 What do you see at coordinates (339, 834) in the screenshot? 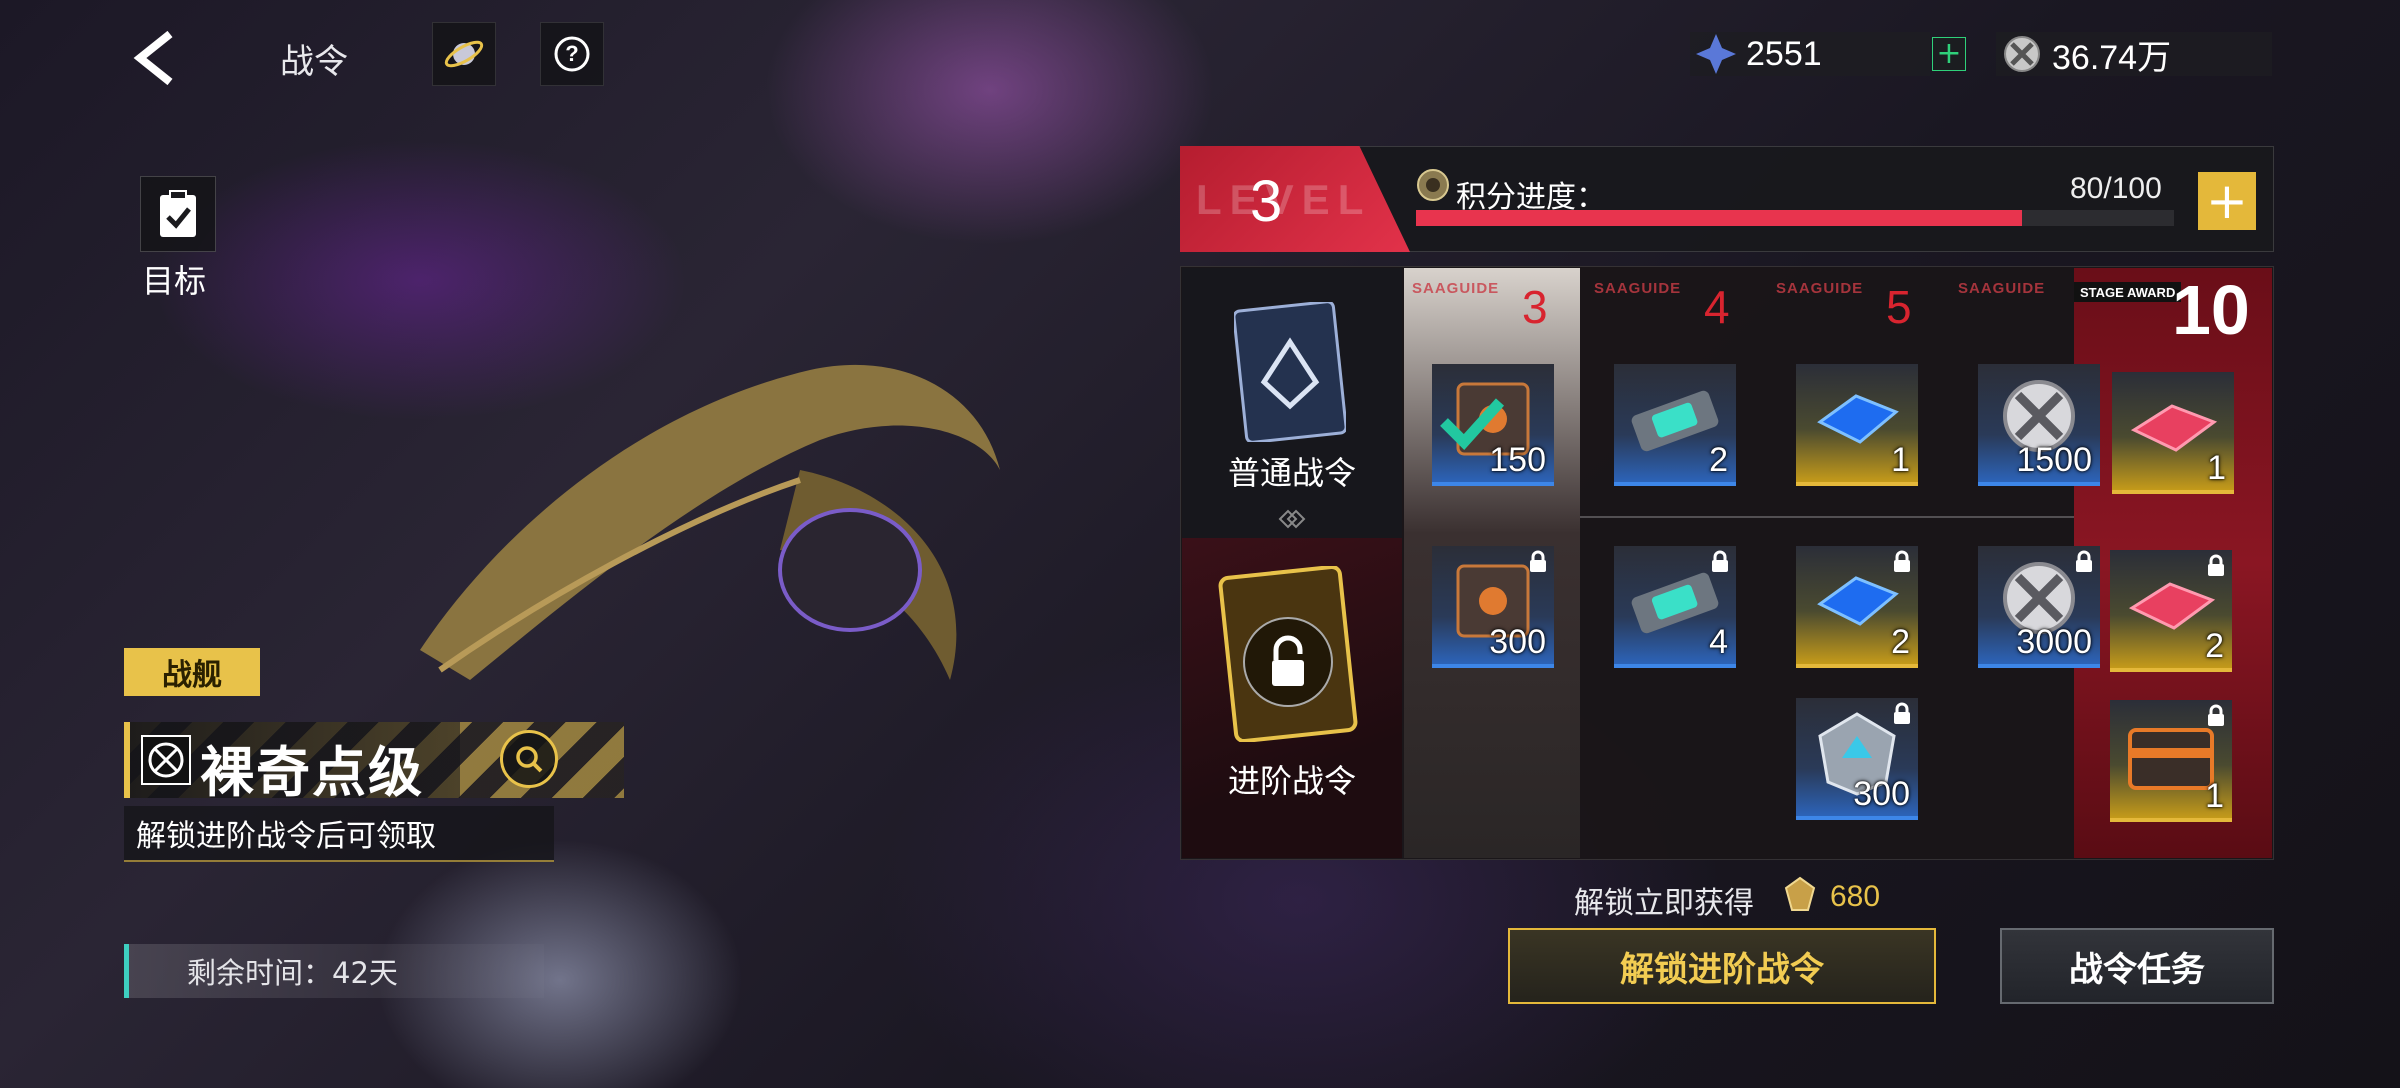
I see `unlock-hint: 解锁进阶战令后可领取` at bounding box center [339, 834].